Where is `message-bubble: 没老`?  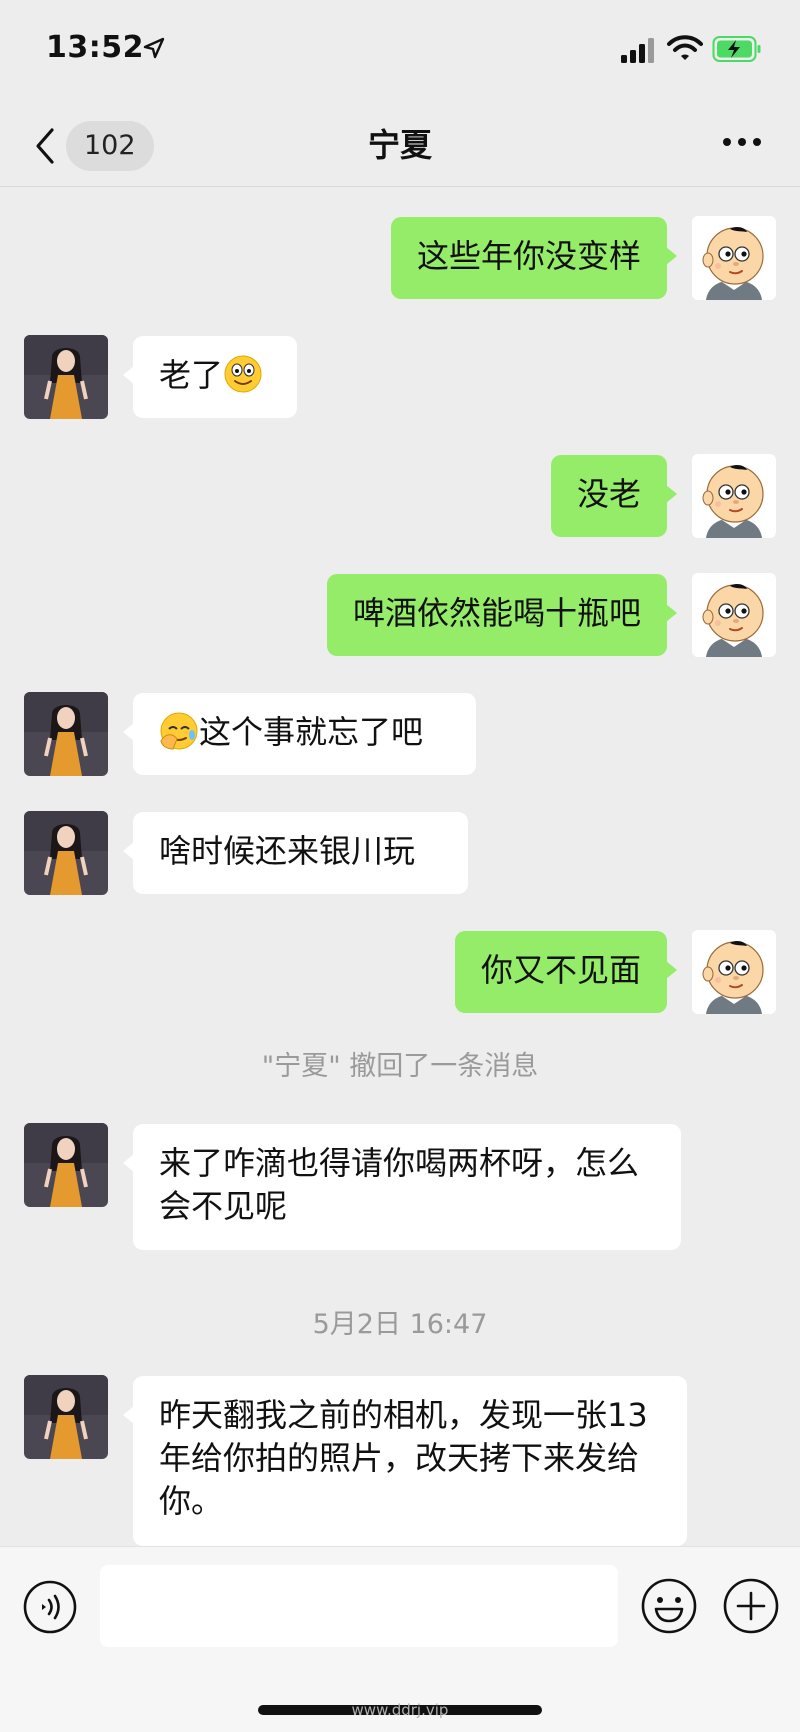 message-bubble: 没老 is located at coordinates (614, 496).